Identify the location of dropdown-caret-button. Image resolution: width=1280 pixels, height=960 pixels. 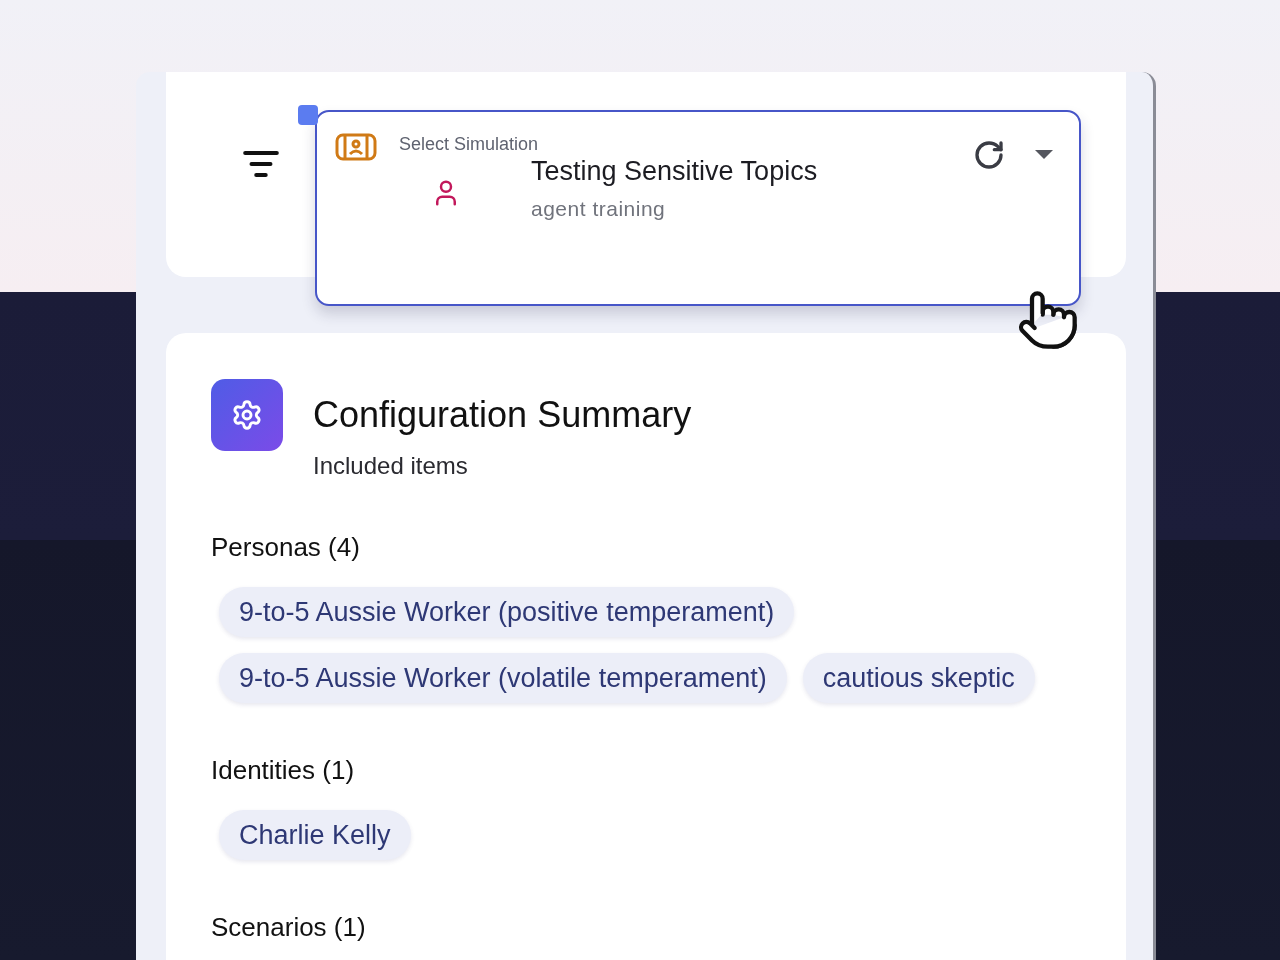
(1044, 155).